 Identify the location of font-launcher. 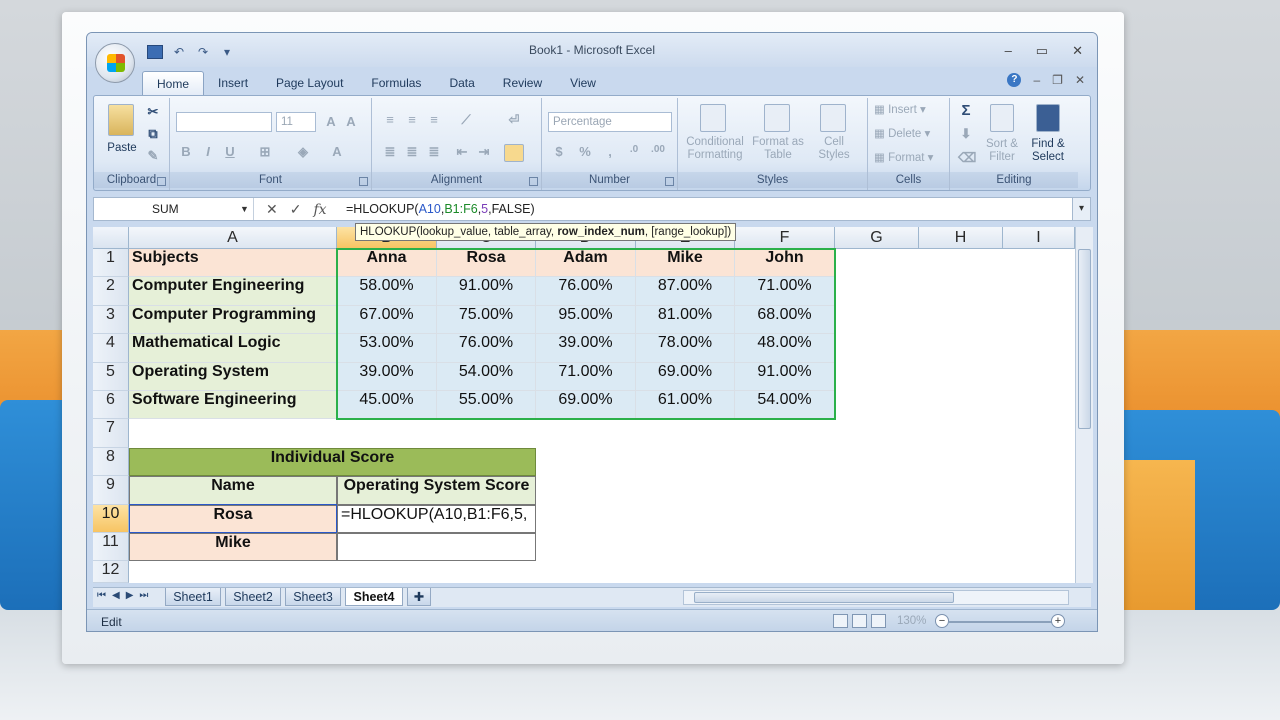
(363, 181).